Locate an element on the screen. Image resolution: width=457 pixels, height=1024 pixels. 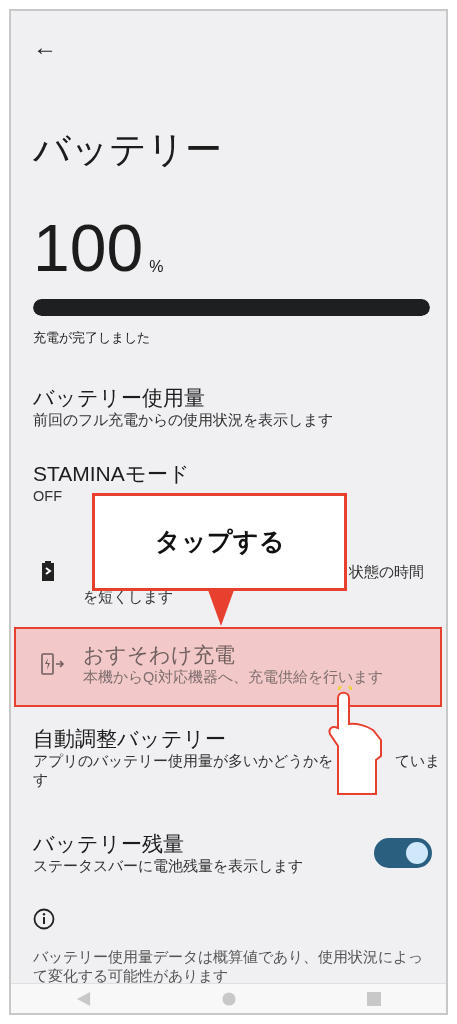
item-subtitle: 前回のフル充電からの使用状況を表示します is located at coordinates (183, 420).